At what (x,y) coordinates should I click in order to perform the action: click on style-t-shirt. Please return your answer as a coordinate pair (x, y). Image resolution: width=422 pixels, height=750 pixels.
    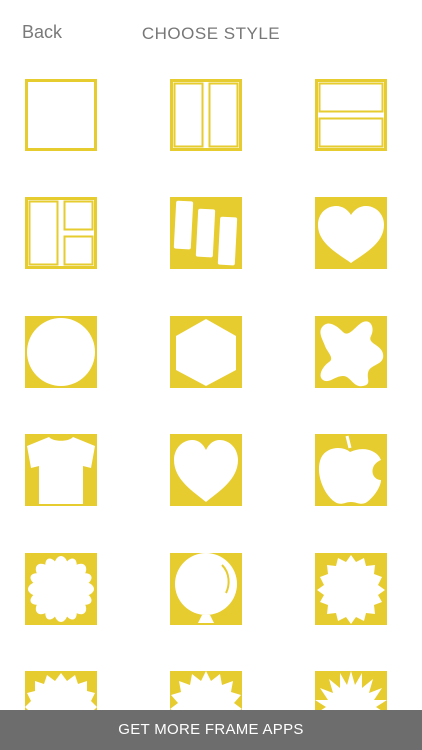
    Looking at the image, I should click on (61, 470).